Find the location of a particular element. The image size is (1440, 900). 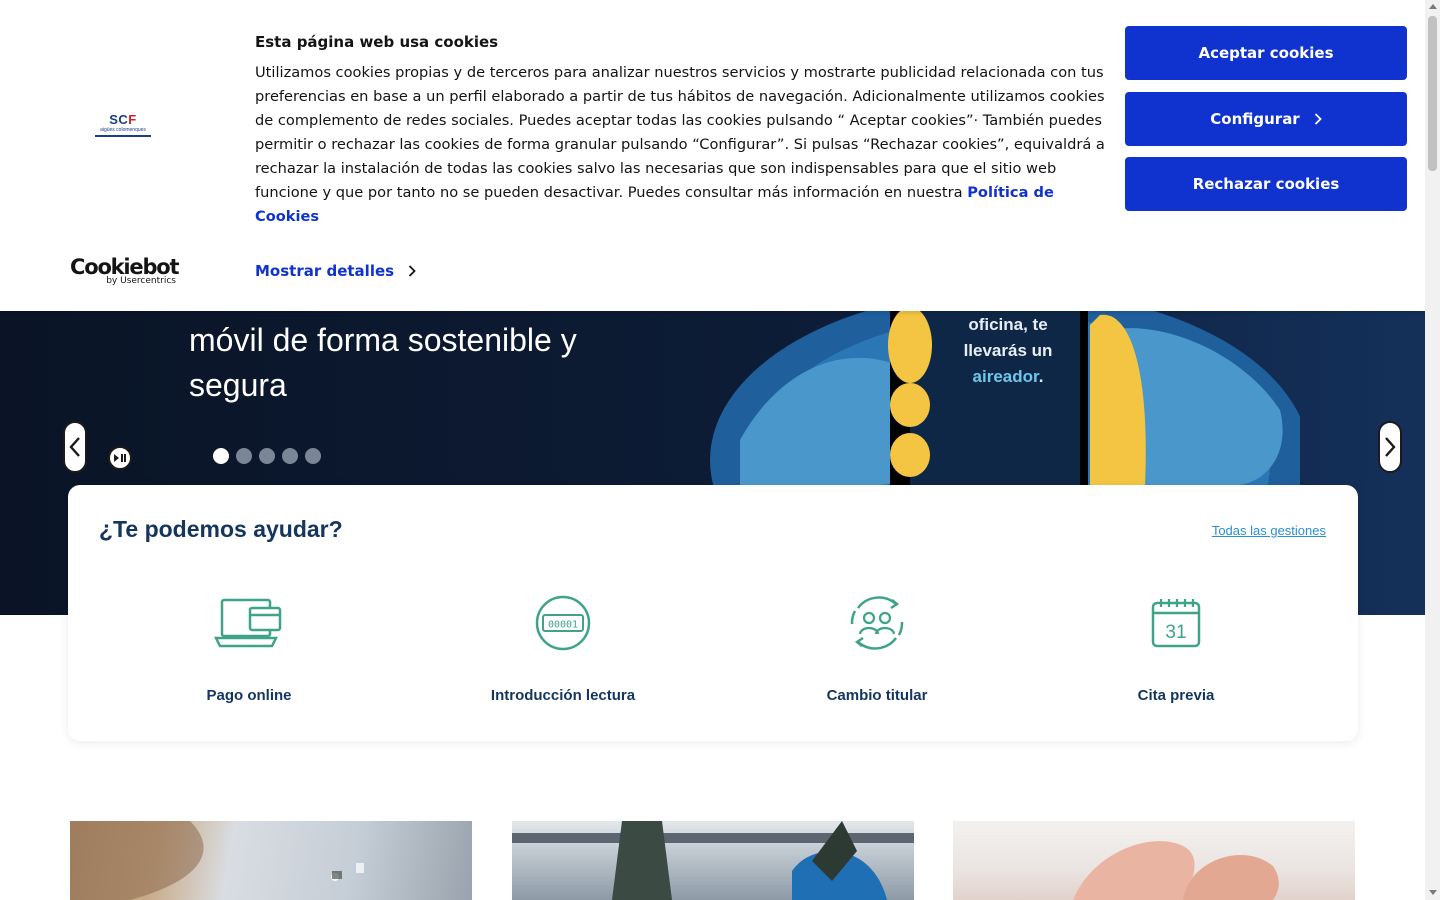

accept-cookies-button: Aceptar cookies is located at coordinates (1266, 53).